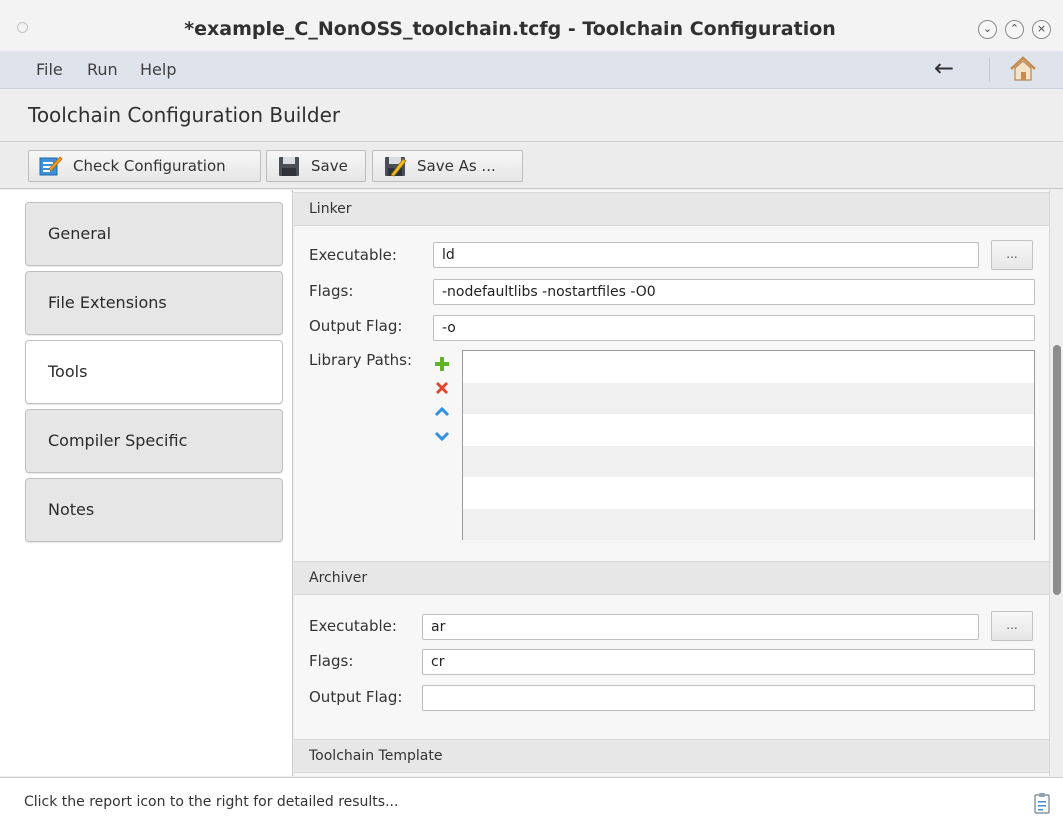 The height and width of the screenshot is (827, 1063). Describe the element at coordinates (442, 436) in the screenshot. I see `move-down-icon` at that location.